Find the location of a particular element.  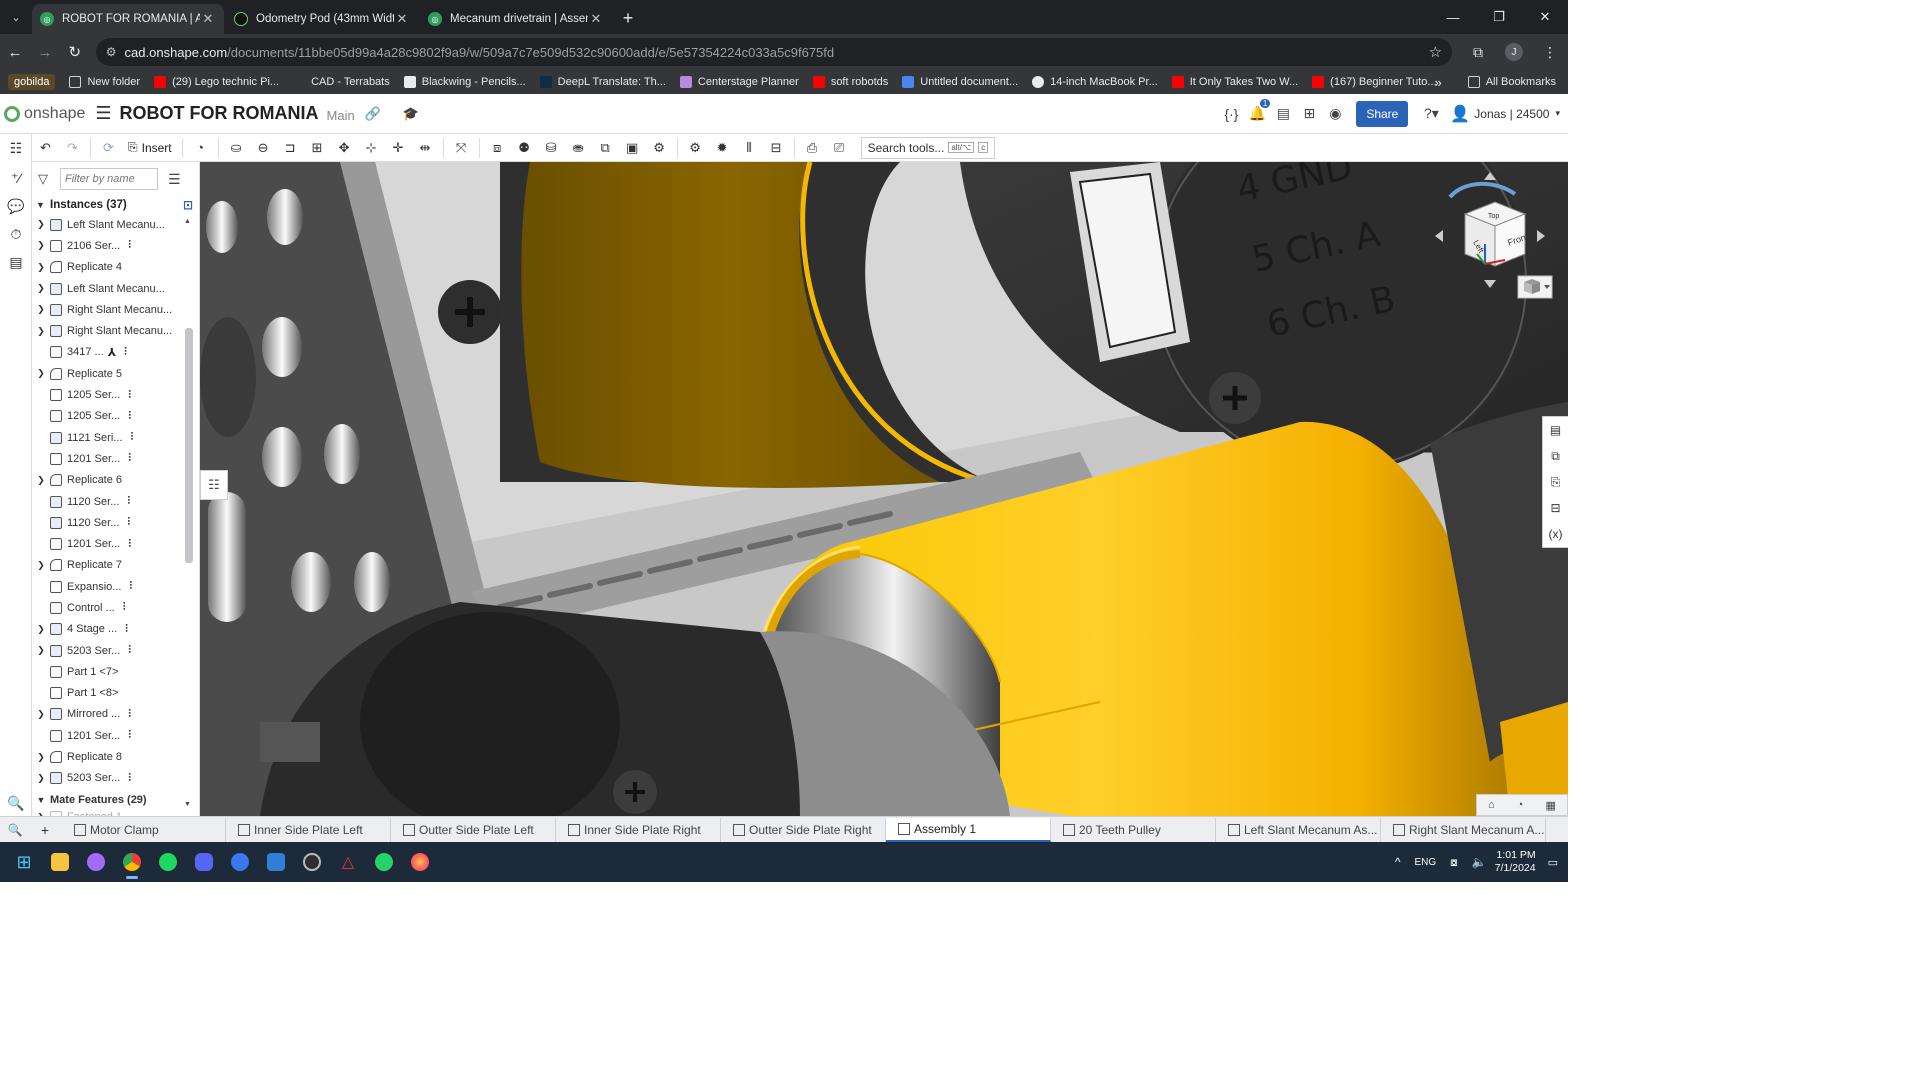

forward-button: → is located at coordinates (45, 52).